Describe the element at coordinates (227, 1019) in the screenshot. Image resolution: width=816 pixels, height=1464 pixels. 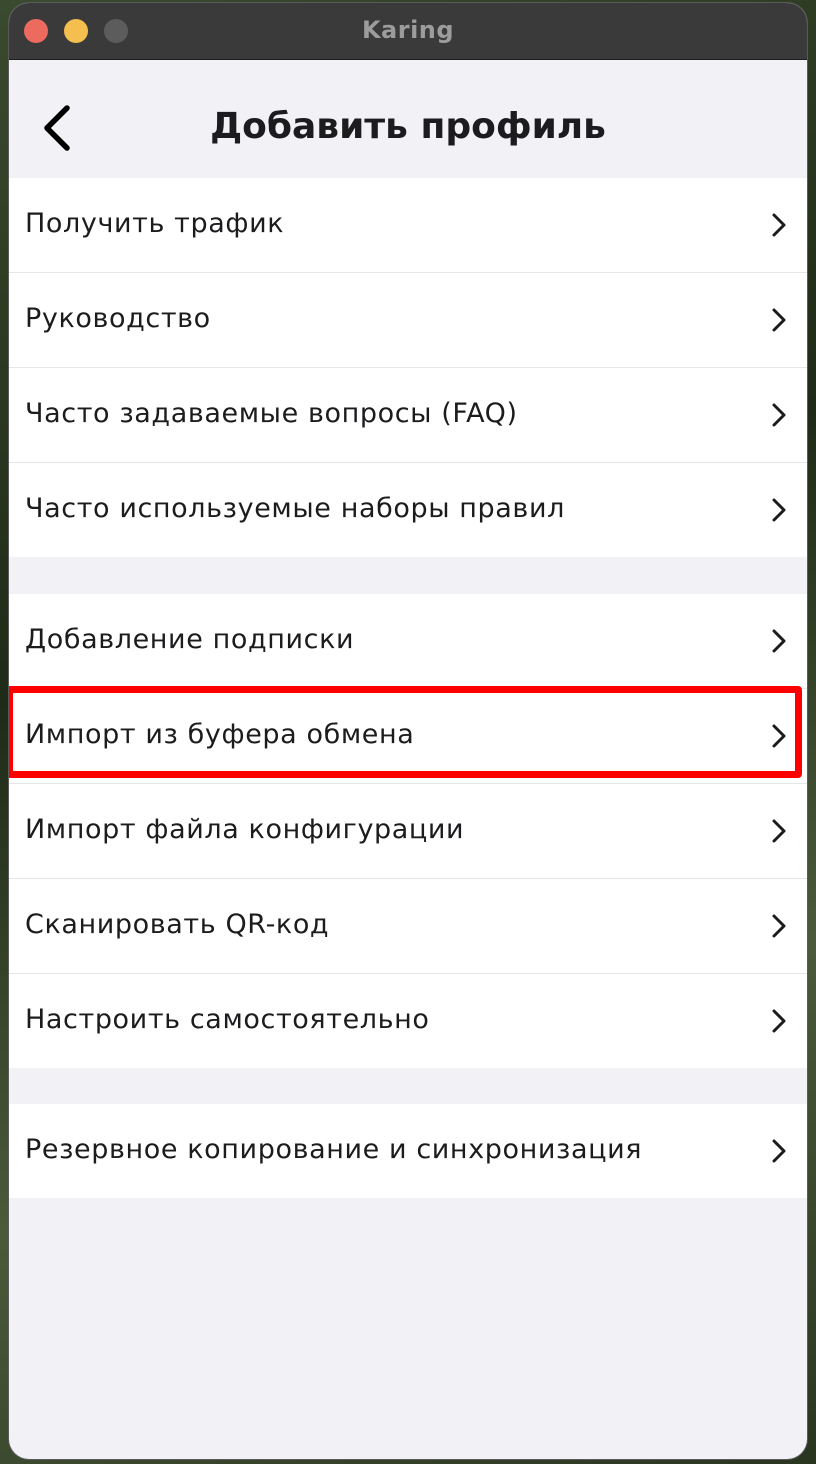
I see `list-item-label: Настроить самостоятельно` at that location.